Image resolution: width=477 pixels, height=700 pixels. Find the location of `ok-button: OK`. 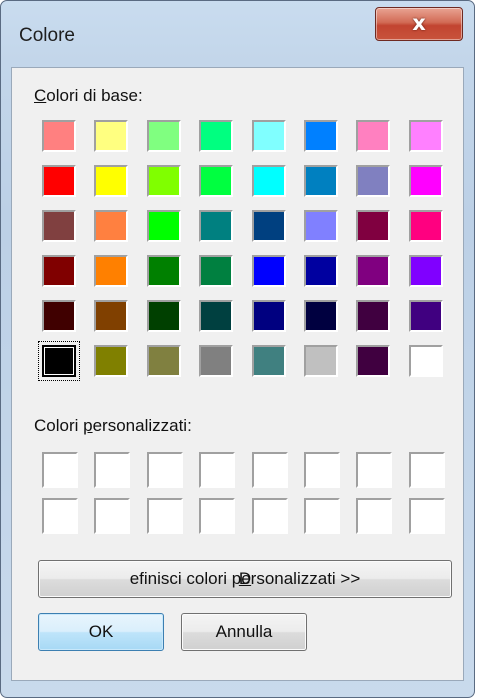

ok-button: OK is located at coordinates (101, 632).